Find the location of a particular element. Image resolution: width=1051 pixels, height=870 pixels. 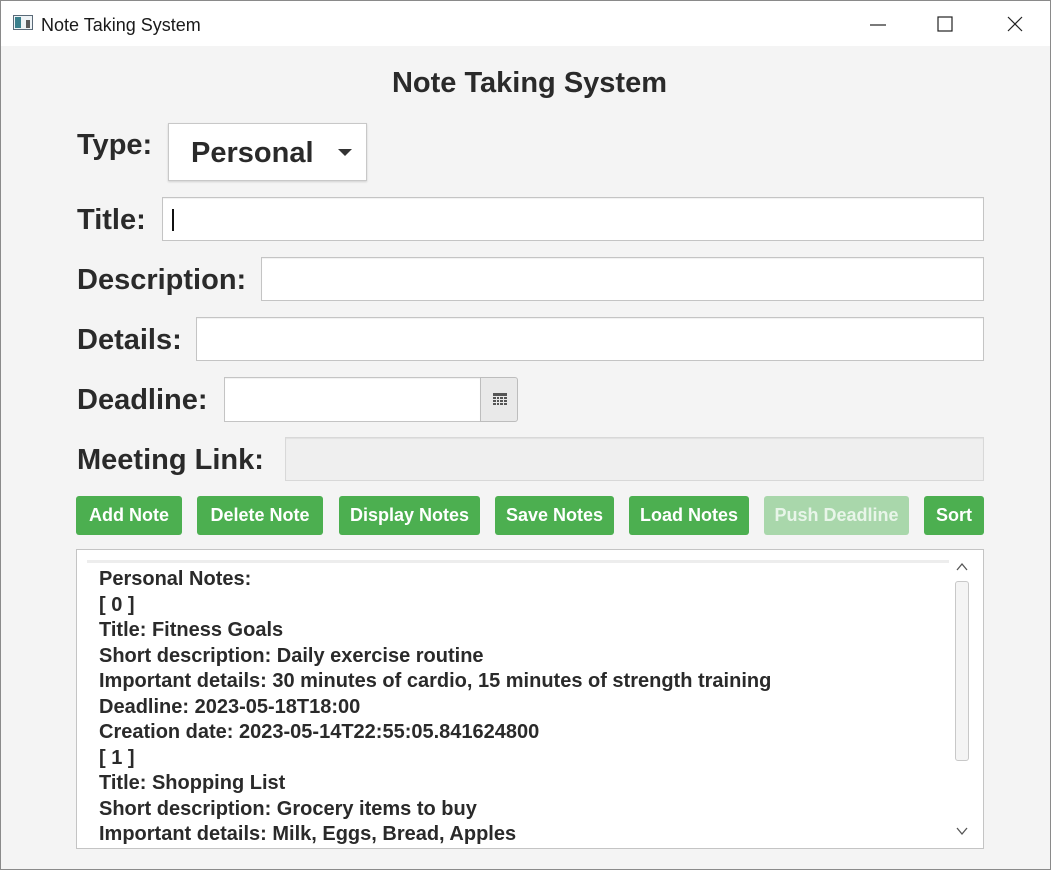

output-line: Title: Fitness Goals is located at coordinates (191, 630).